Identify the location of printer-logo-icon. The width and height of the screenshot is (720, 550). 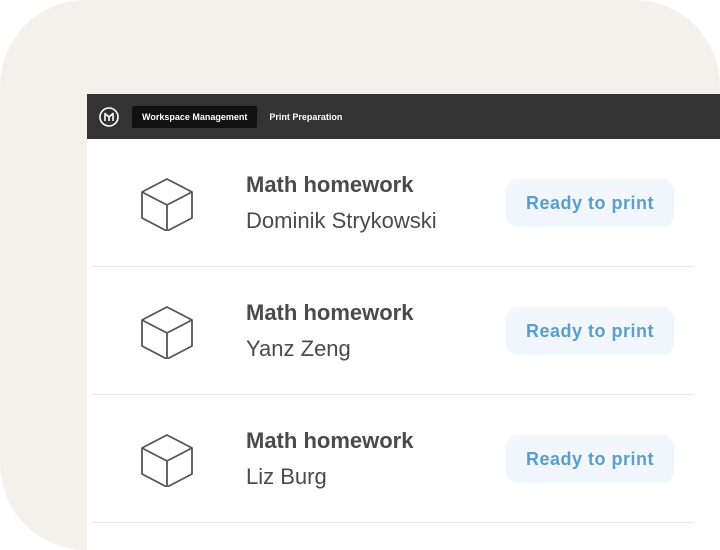
(109, 116).